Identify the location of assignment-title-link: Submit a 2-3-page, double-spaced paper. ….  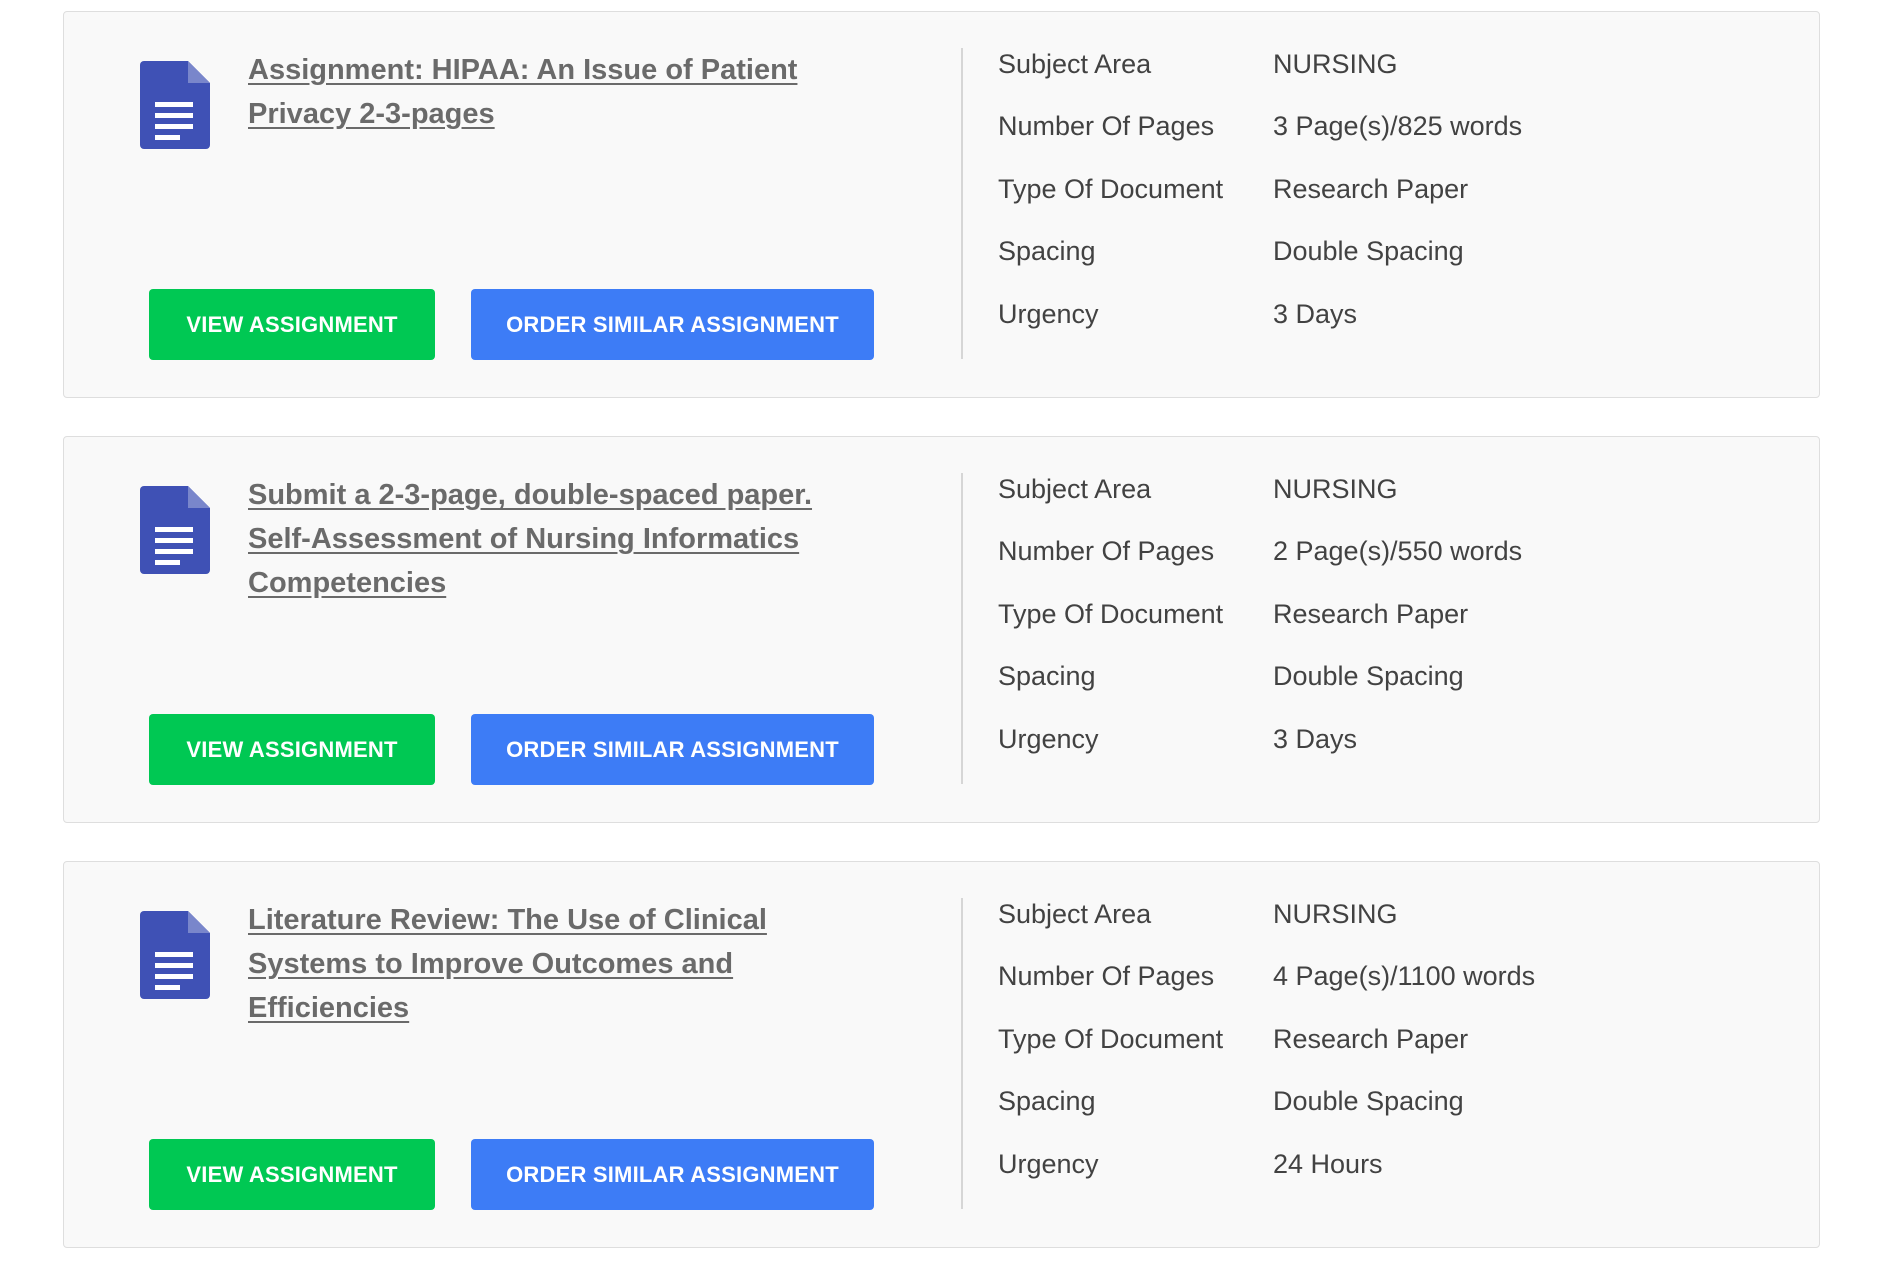
(538, 539).